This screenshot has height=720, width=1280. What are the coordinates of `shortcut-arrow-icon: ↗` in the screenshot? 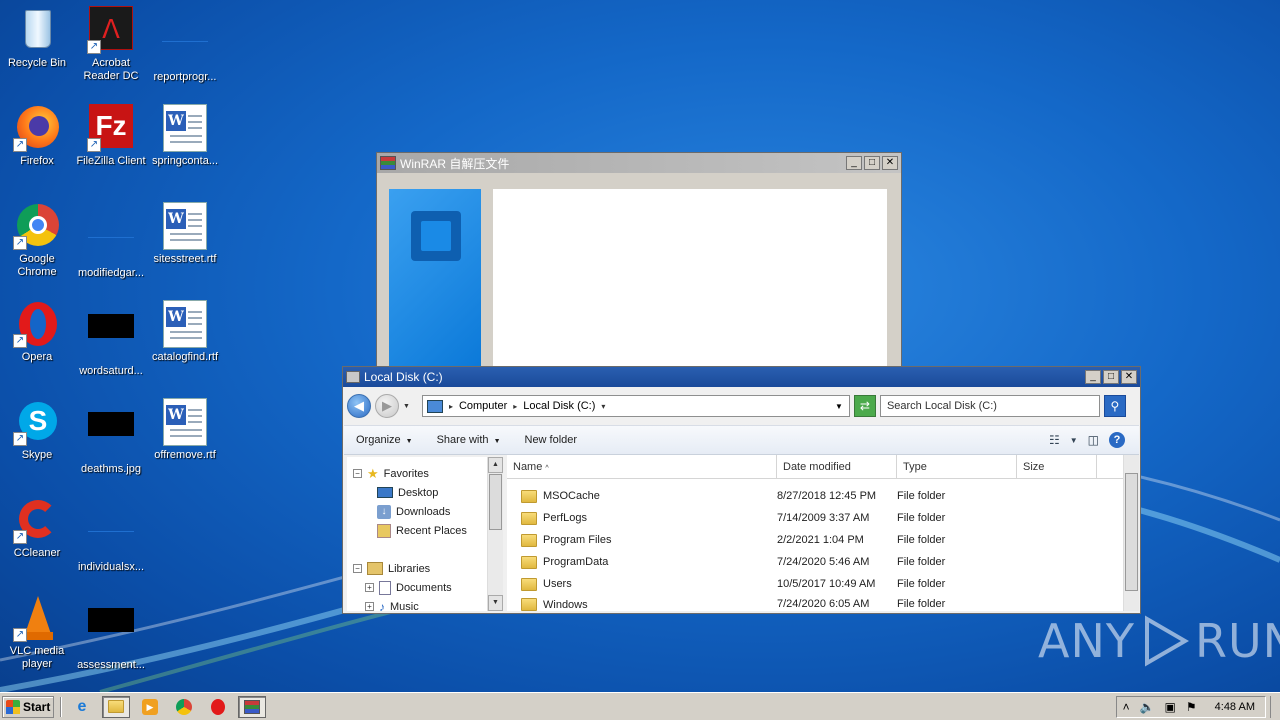 It's located at (20, 537).